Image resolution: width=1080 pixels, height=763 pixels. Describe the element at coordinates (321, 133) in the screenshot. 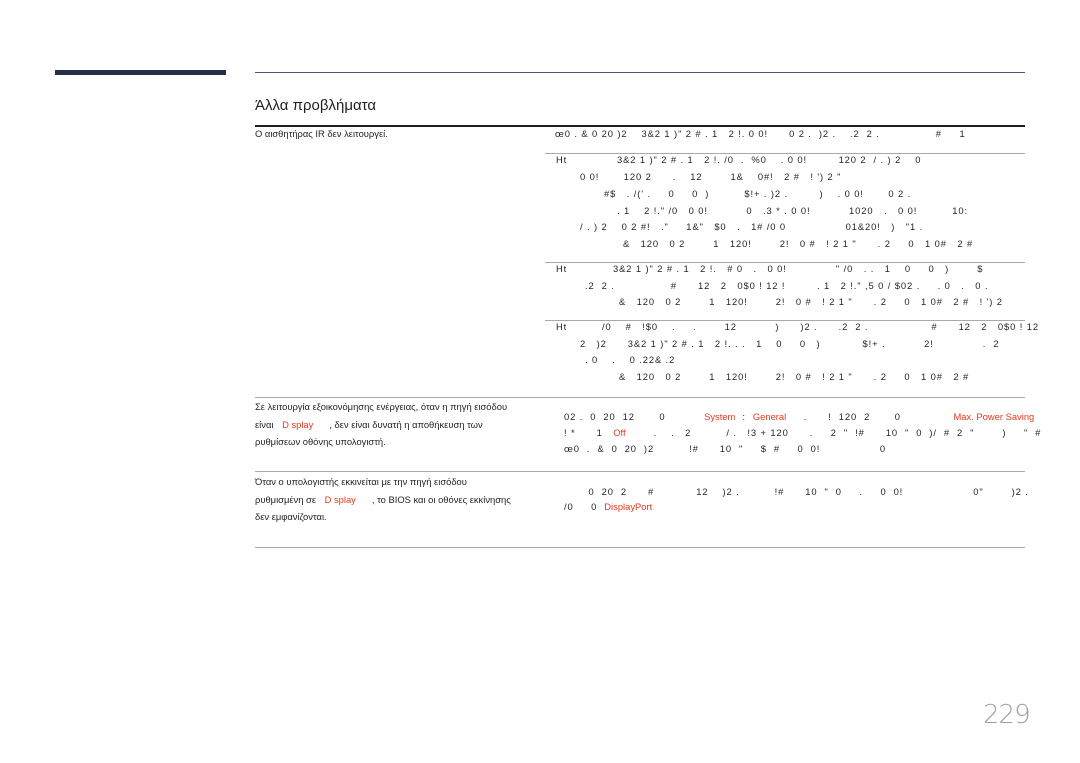

I see `problem-ir-sensor: Ο αισθητήρας IR δεν λειτουργεί.` at that location.